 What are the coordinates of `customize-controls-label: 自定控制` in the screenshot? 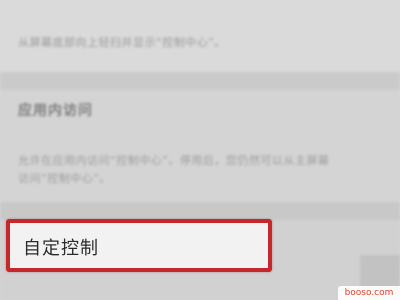 It's located at (61, 248).